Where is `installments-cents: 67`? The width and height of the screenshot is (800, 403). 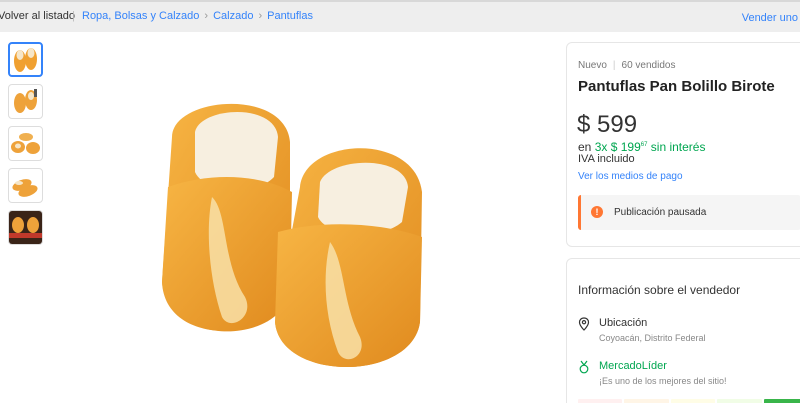 installments-cents: 67 is located at coordinates (644, 145).